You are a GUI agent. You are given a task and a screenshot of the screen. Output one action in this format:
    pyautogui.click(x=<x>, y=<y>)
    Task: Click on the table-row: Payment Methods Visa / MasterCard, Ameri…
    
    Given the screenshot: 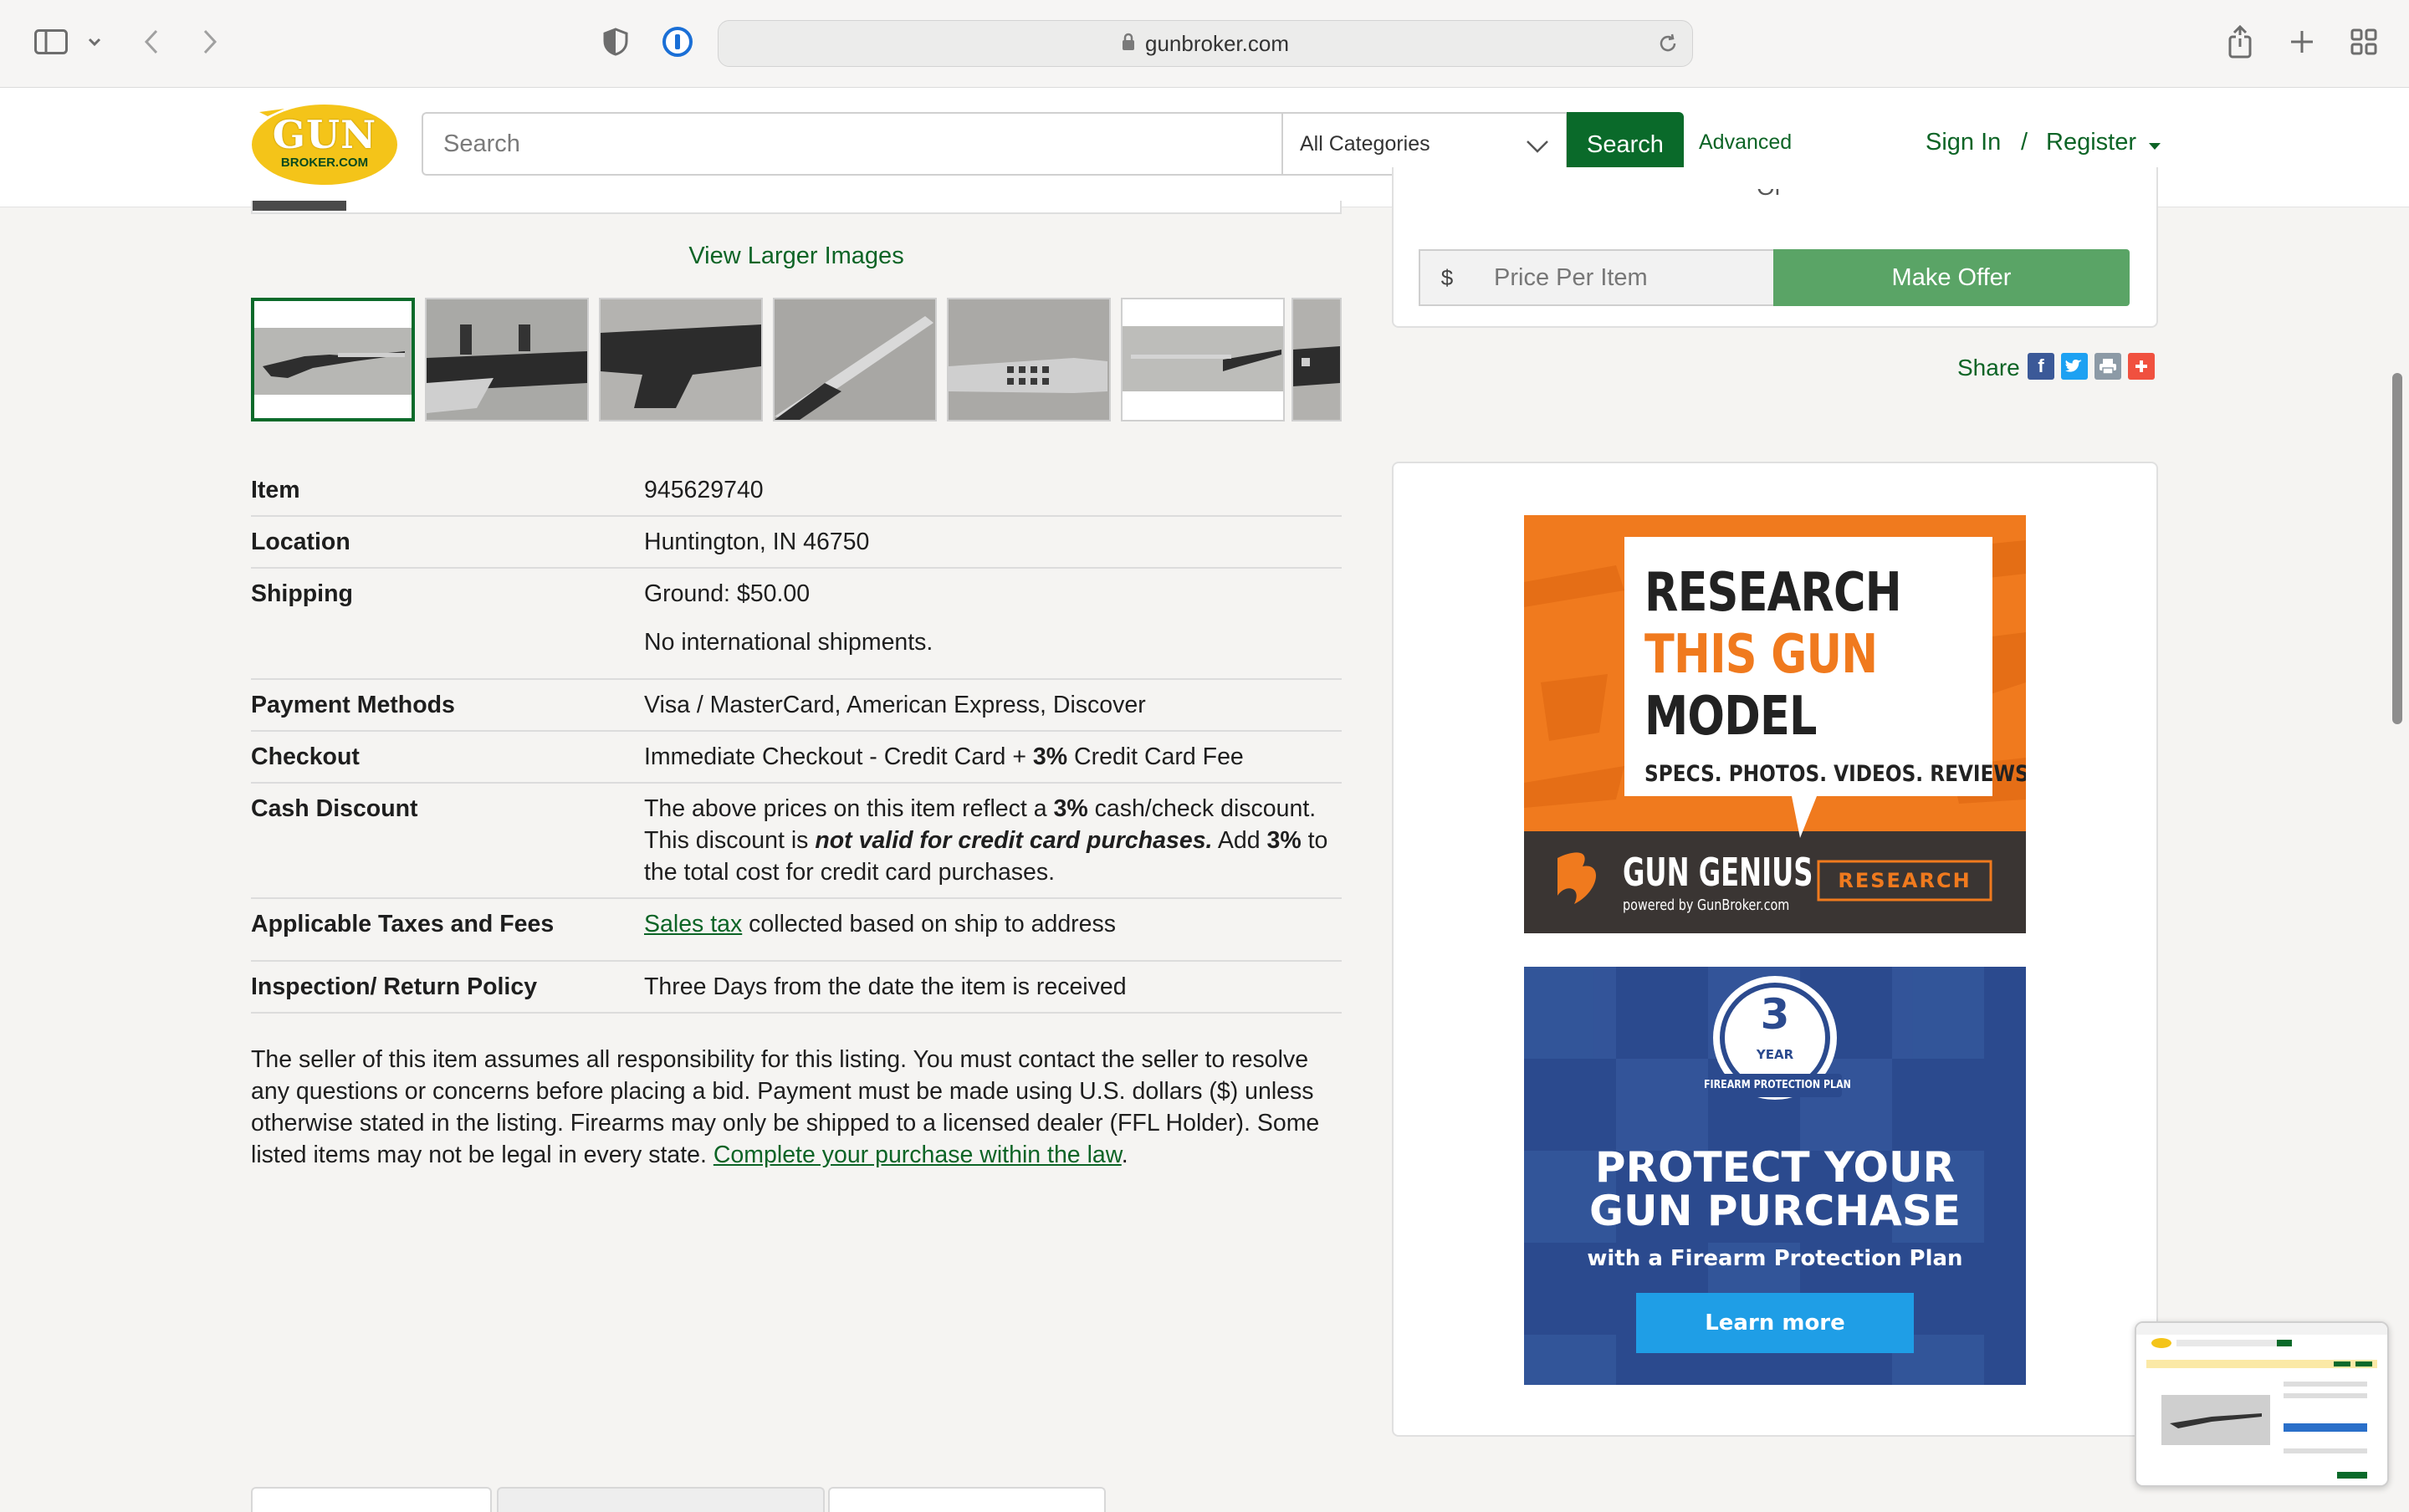 What is the action you would take?
    pyautogui.click(x=796, y=705)
    